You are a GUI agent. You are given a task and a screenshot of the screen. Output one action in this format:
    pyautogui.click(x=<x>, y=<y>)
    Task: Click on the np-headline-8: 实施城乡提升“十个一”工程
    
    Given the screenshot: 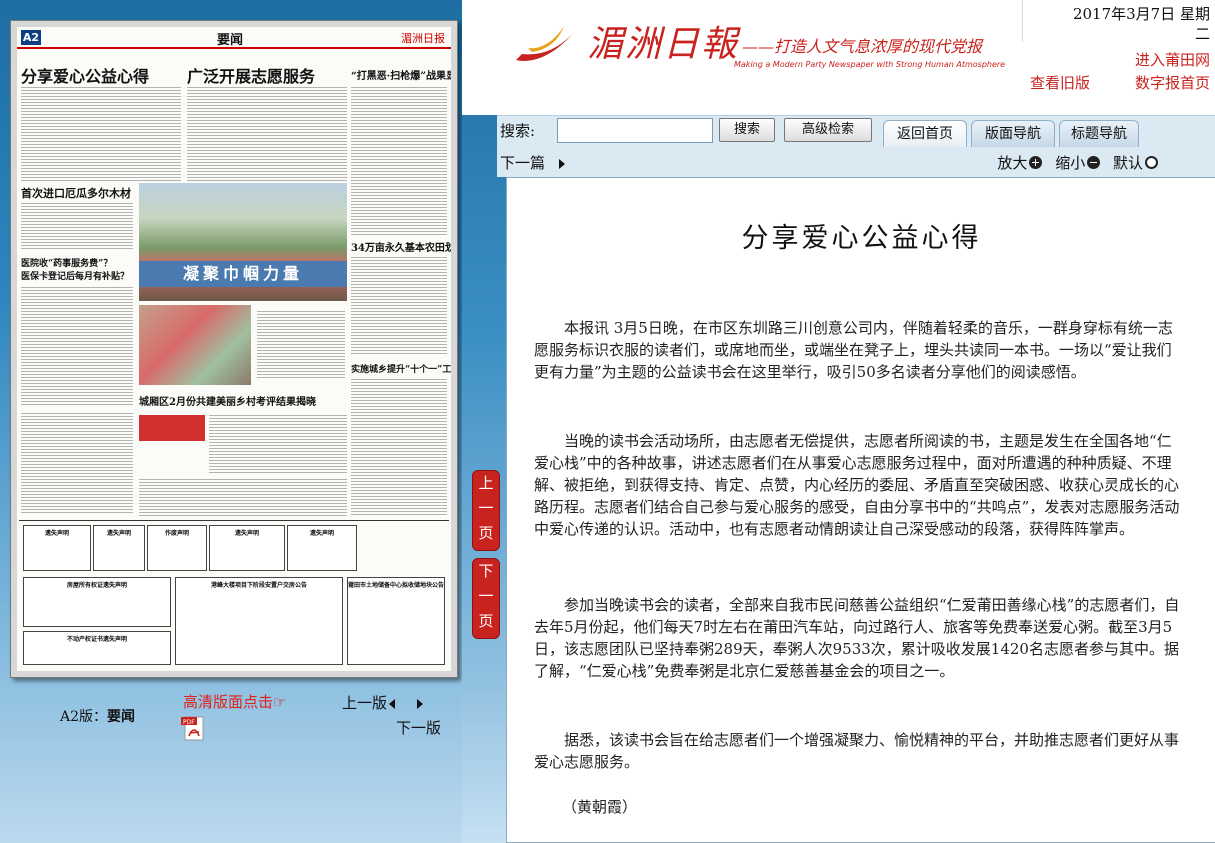 What is the action you would take?
    pyautogui.click(x=401, y=368)
    